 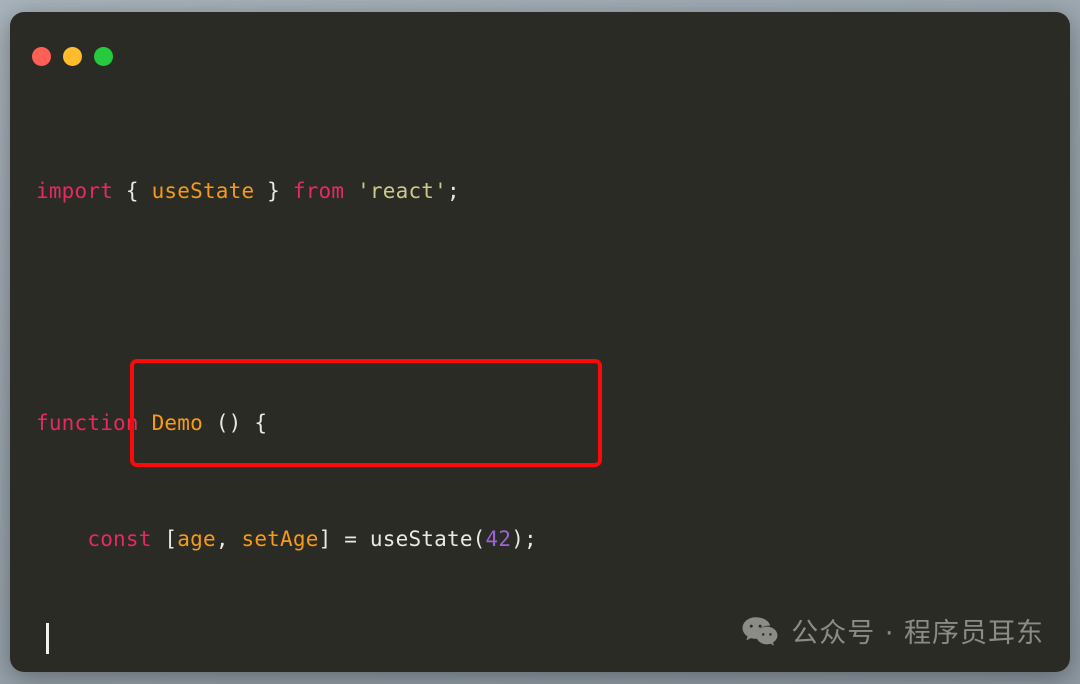 I want to click on token-identifier-age: age, so click(x=196, y=539).